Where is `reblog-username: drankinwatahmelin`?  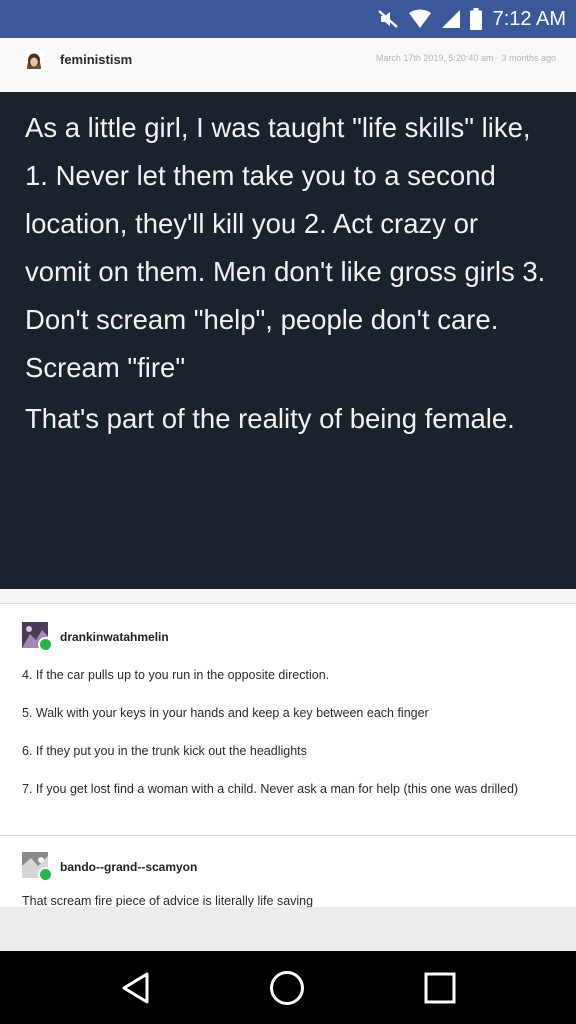 reblog-username: drankinwatahmelin is located at coordinates (114, 637).